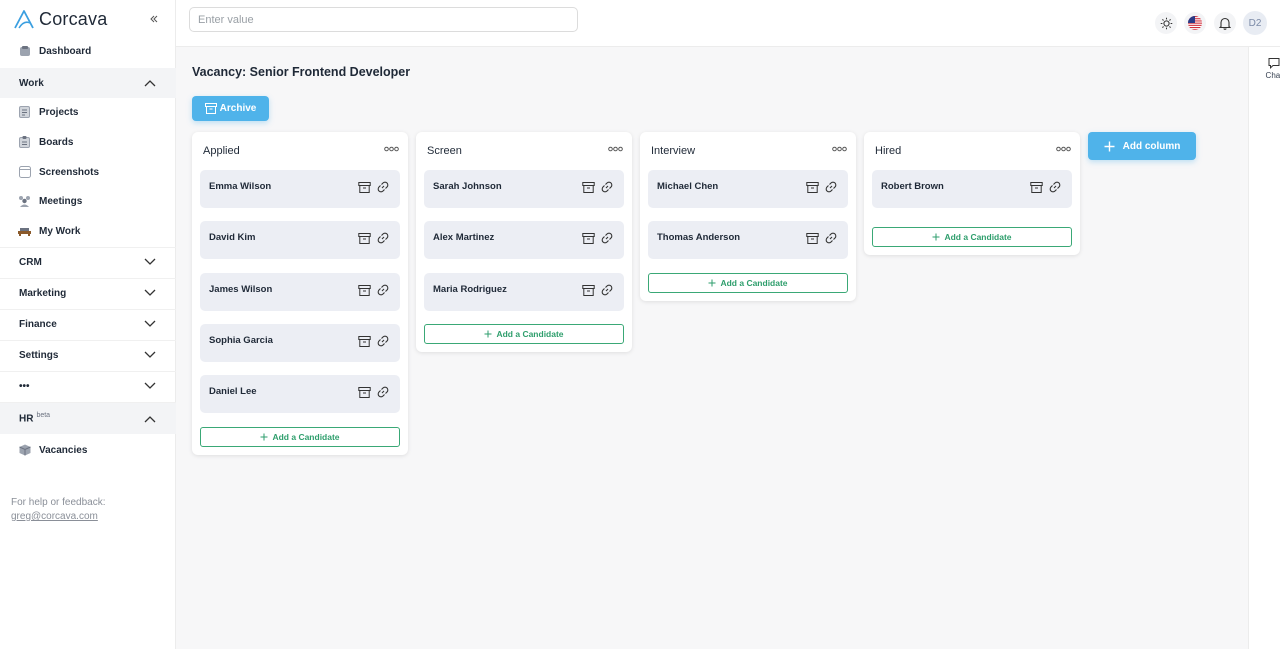 Image resolution: width=1280 pixels, height=649 pixels. Describe the element at coordinates (524, 292) in the screenshot. I see `candidate-card: Maria Rodriguez` at that location.